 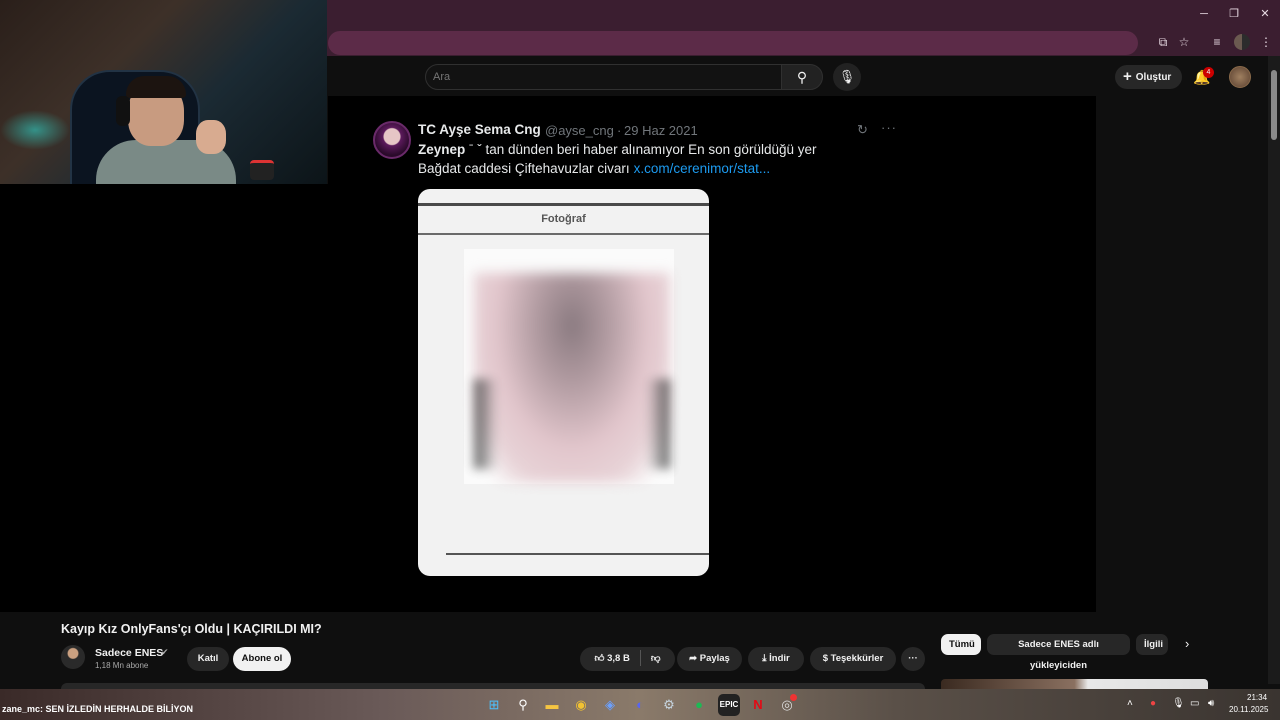 What do you see at coordinates (392, 140) in the screenshot?
I see `tweet-avatar` at bounding box center [392, 140].